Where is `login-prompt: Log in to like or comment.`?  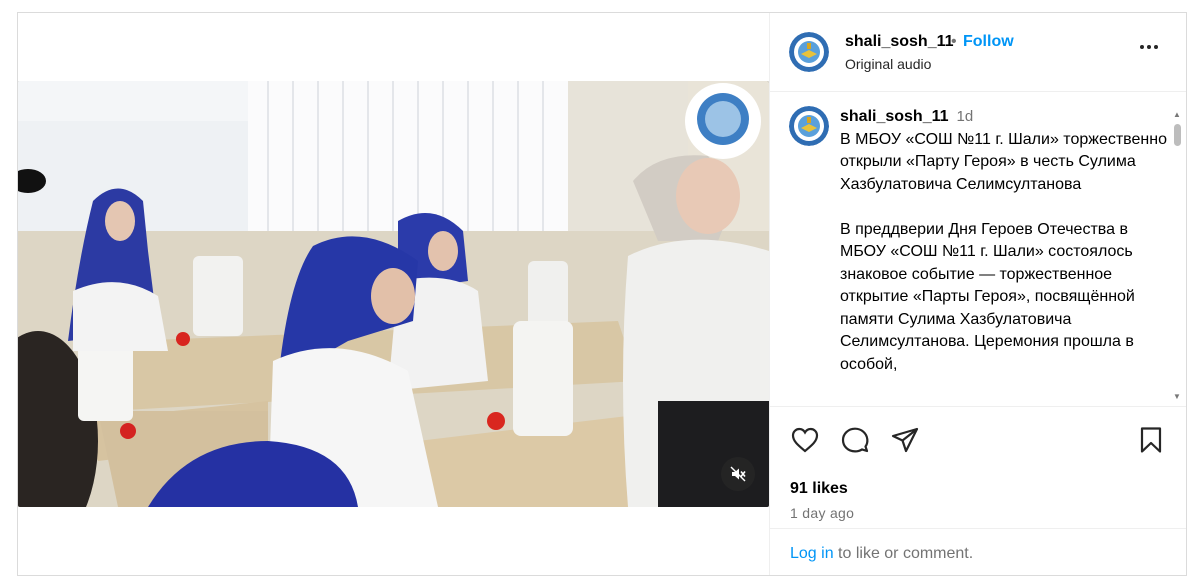 login-prompt: Log in to like or comment. is located at coordinates (881, 554).